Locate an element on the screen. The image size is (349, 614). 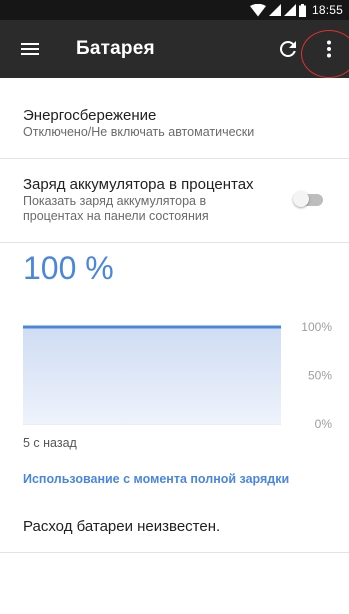
history-time-ago: 5 с назад is located at coordinates (50, 443).